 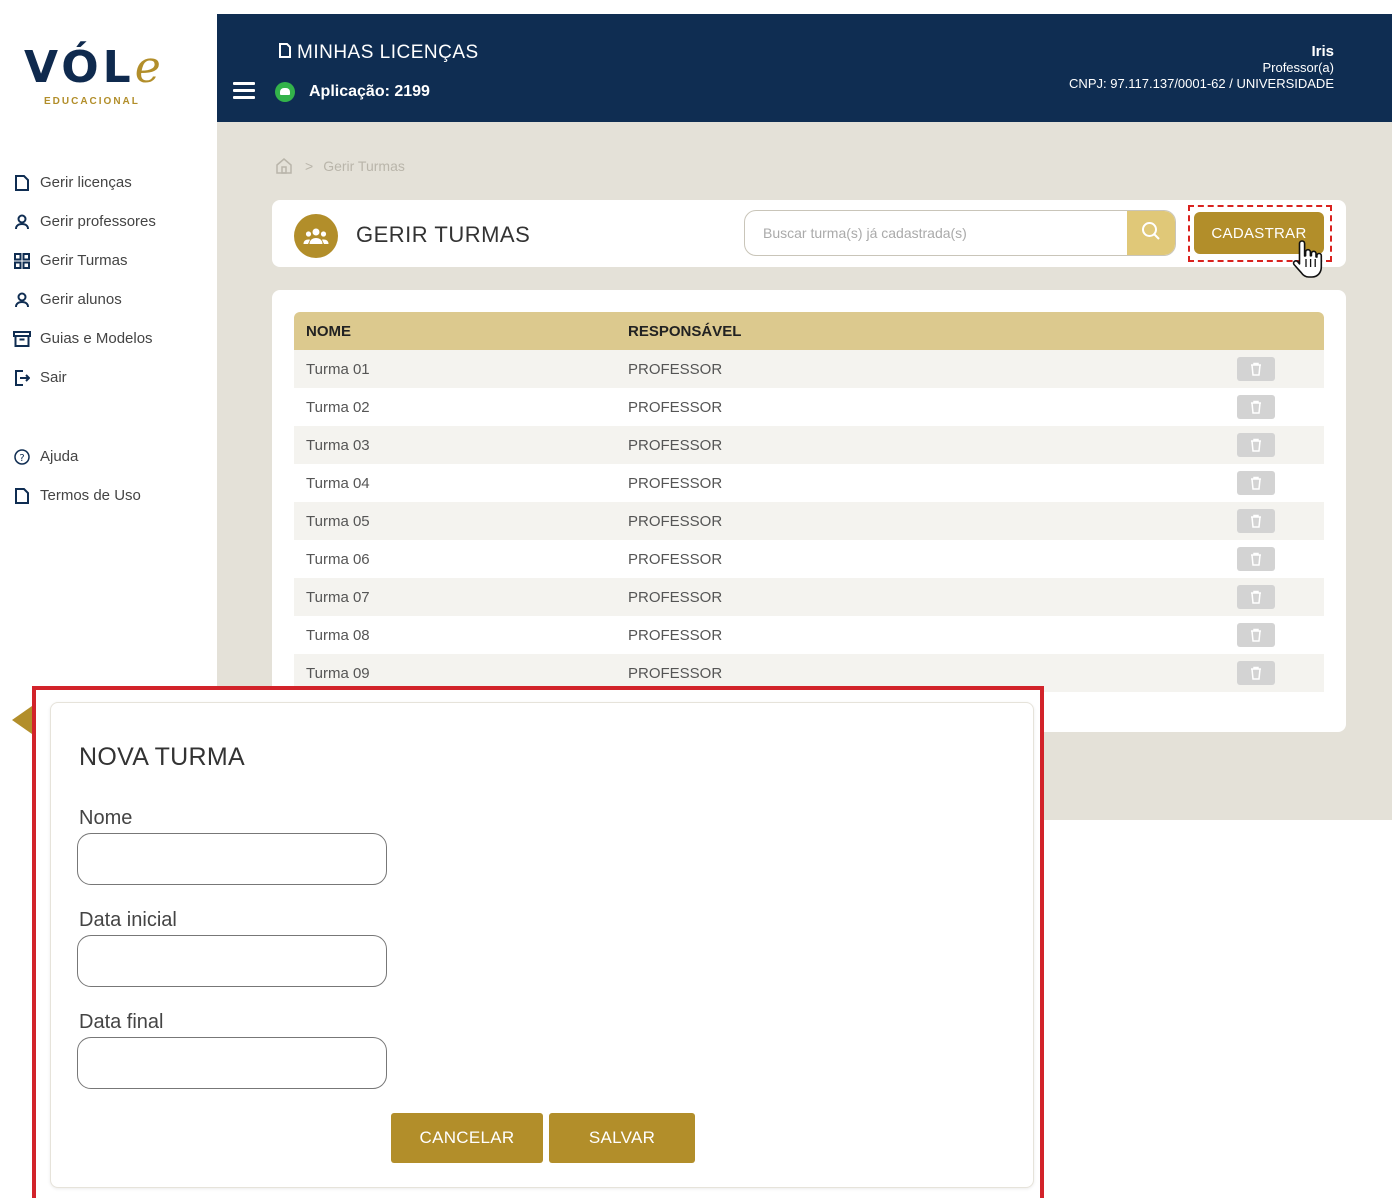 I want to click on user-role: Professor(a), so click(x=1298, y=67).